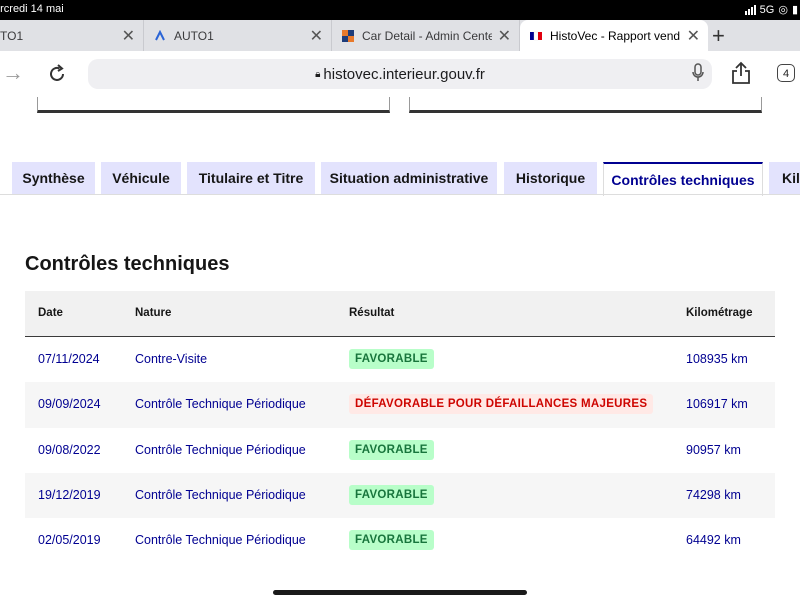 Image resolution: width=800 pixels, height=600 pixels. What do you see at coordinates (713, 494) in the screenshot?
I see `row-kilometrage: 74298 km` at bounding box center [713, 494].